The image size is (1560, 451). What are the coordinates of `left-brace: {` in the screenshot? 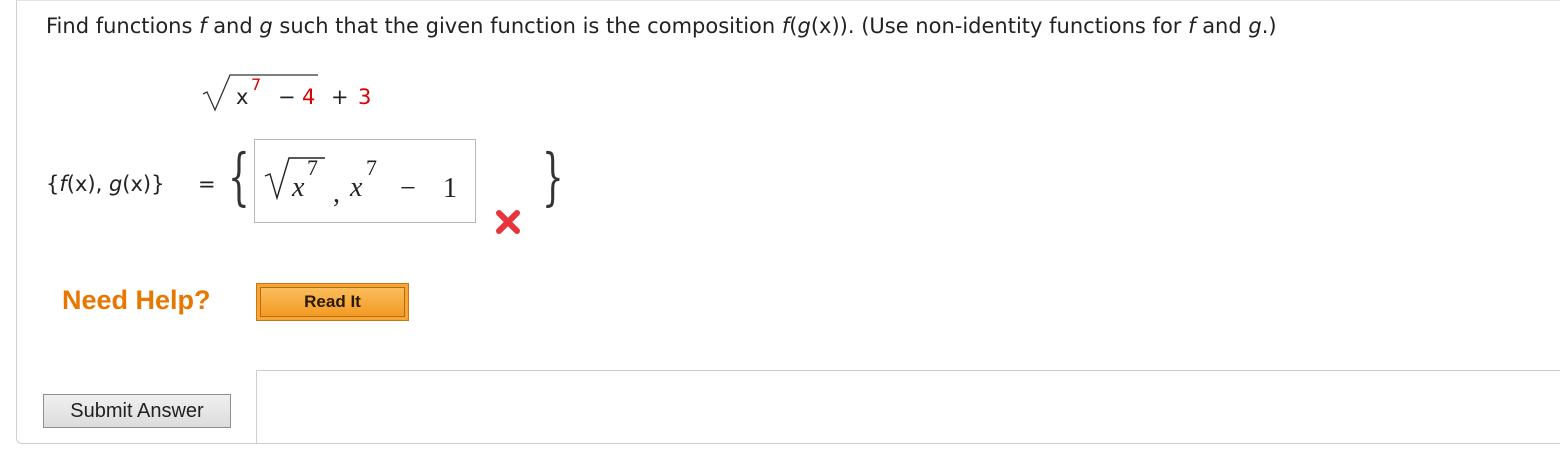 It's located at (239, 176).